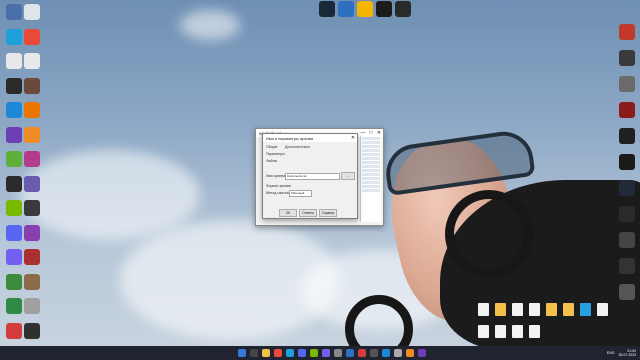 The image size is (640, 360). What do you see at coordinates (272, 147) in the screenshot?
I see `tab-general: Общие` at bounding box center [272, 147].